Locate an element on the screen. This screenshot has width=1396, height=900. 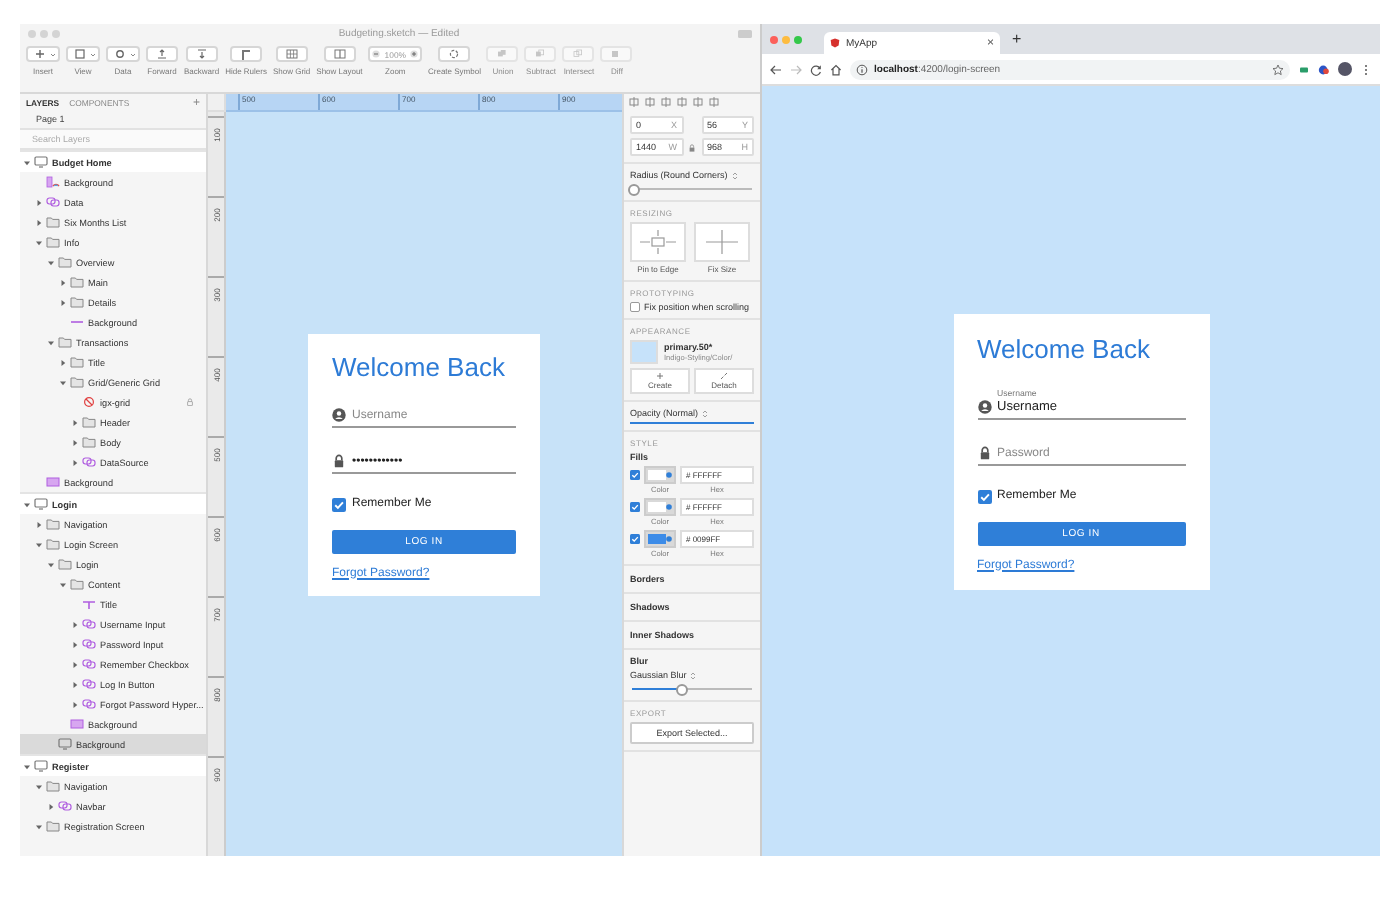
close-window-button is located at coordinates (774, 39).